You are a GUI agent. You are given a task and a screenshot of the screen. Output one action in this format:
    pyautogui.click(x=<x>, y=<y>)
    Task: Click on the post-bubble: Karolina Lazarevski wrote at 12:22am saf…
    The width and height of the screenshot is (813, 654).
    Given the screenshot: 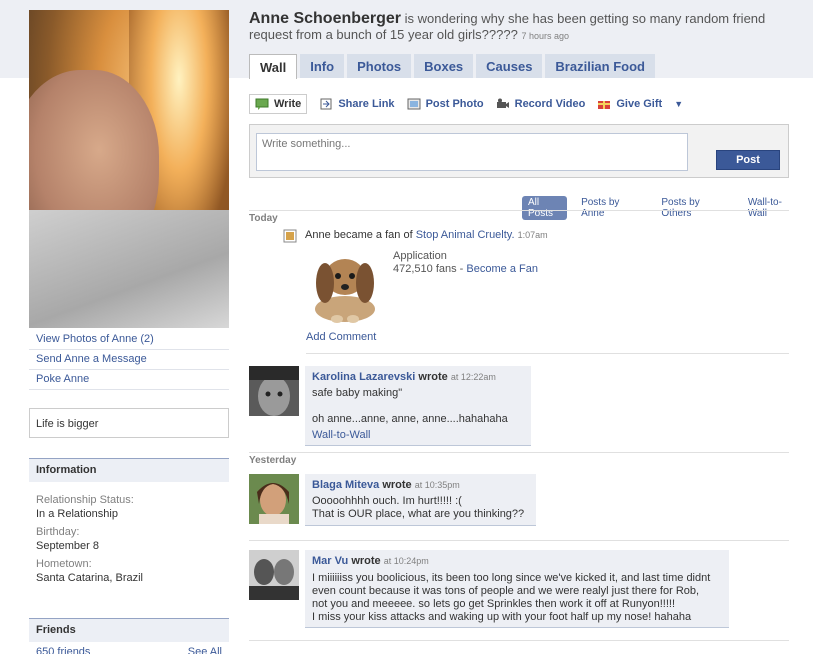 What is the action you would take?
    pyautogui.click(x=418, y=406)
    